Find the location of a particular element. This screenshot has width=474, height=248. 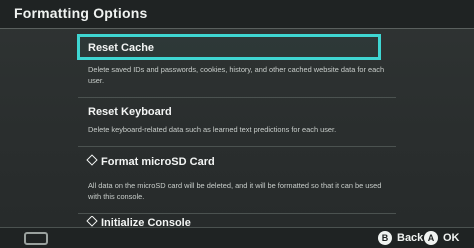

ok-label: OK is located at coordinates (451, 238).